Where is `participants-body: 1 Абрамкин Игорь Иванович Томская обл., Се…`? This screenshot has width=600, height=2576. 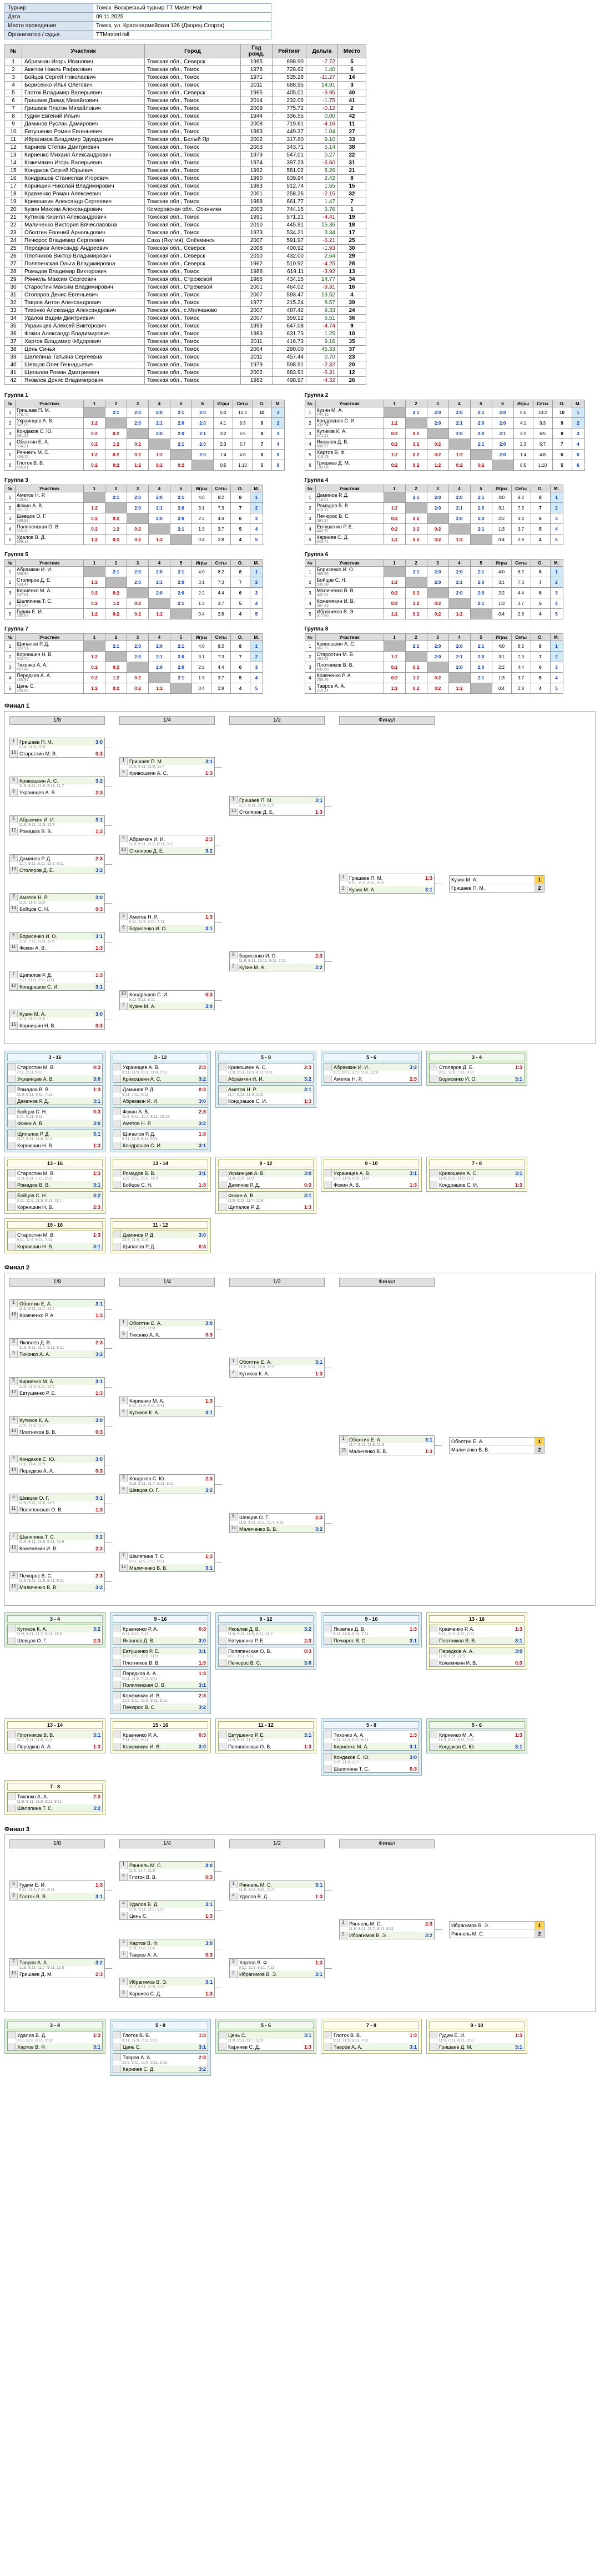
participants-body: 1 Абрамкин Игорь Иванович Томская обл., Се… is located at coordinates (185, 221).